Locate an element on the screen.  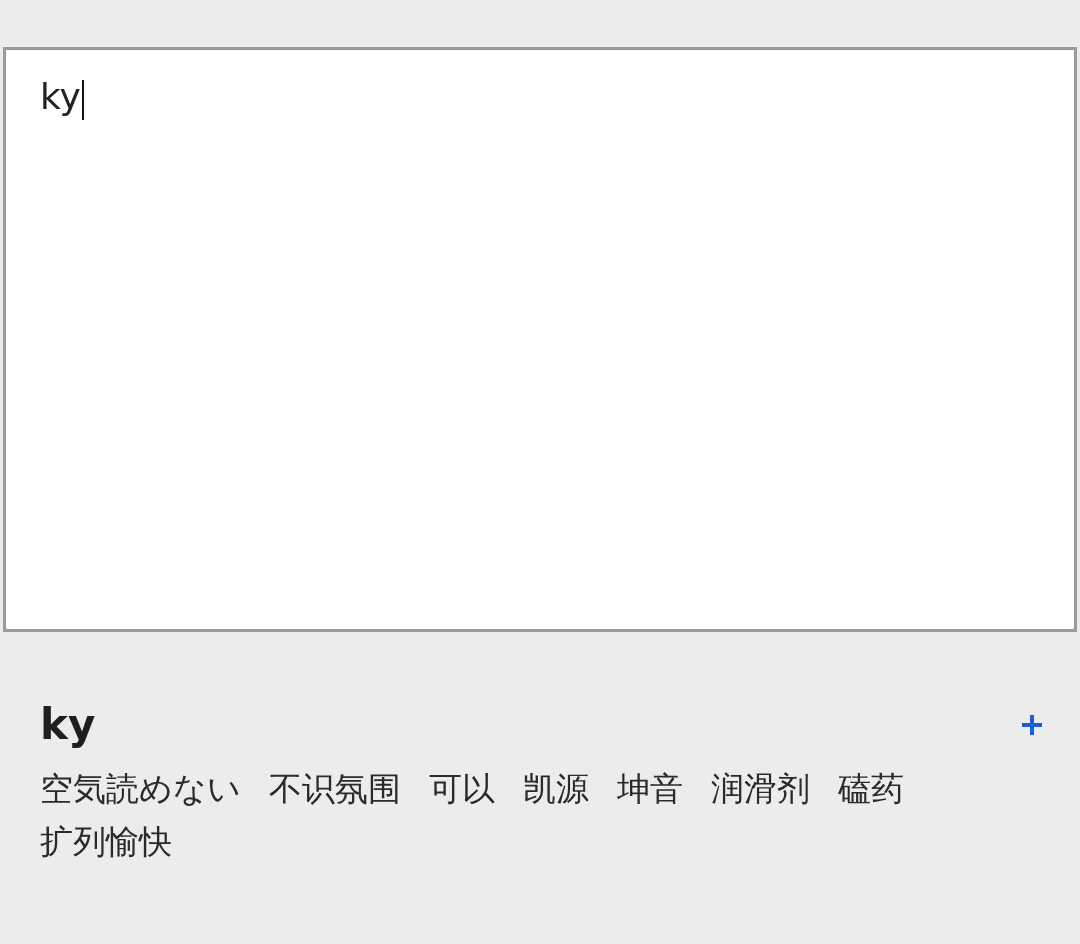
candidate-word: 磕药 is located at coordinates (871, 789).